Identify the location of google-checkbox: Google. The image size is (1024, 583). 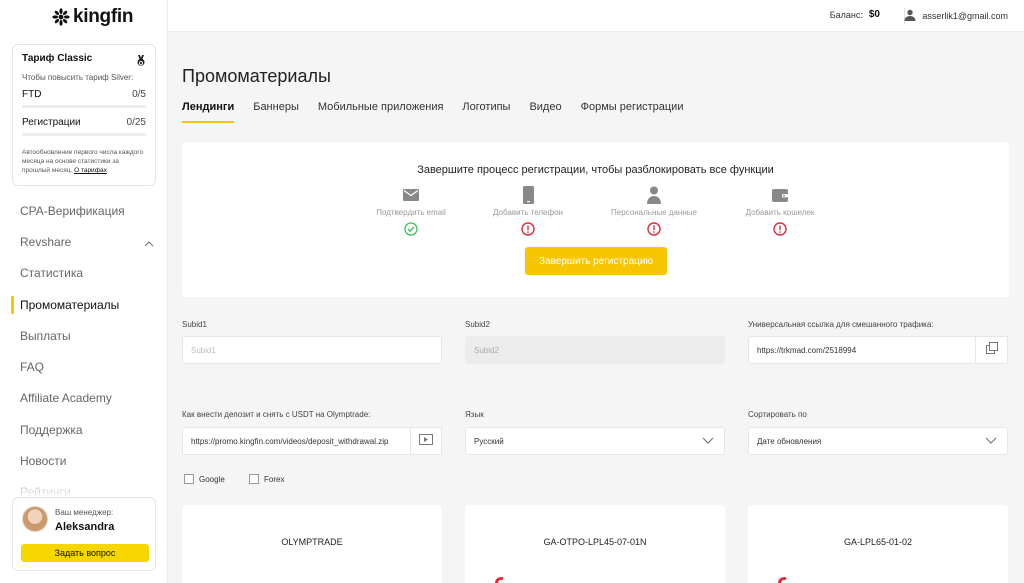
(204, 479).